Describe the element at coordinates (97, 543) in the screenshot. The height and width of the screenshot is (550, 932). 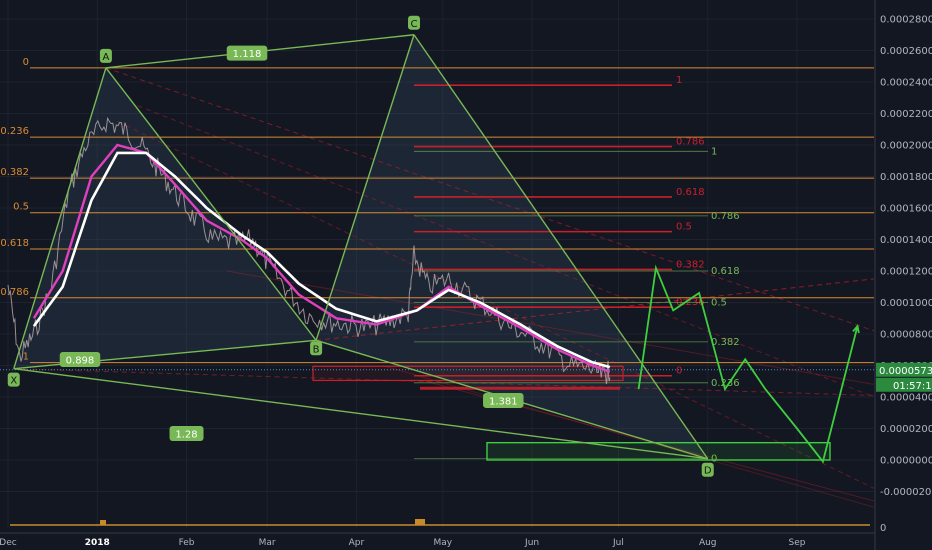
I see `time-tick-label: 2018` at that location.